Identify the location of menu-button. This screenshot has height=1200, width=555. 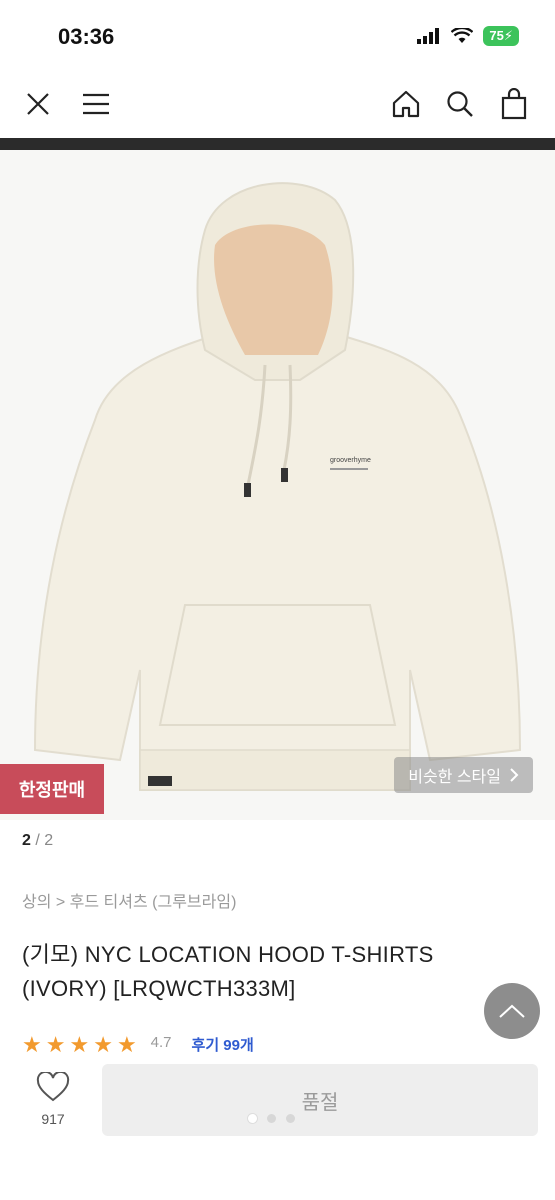
(96, 104).